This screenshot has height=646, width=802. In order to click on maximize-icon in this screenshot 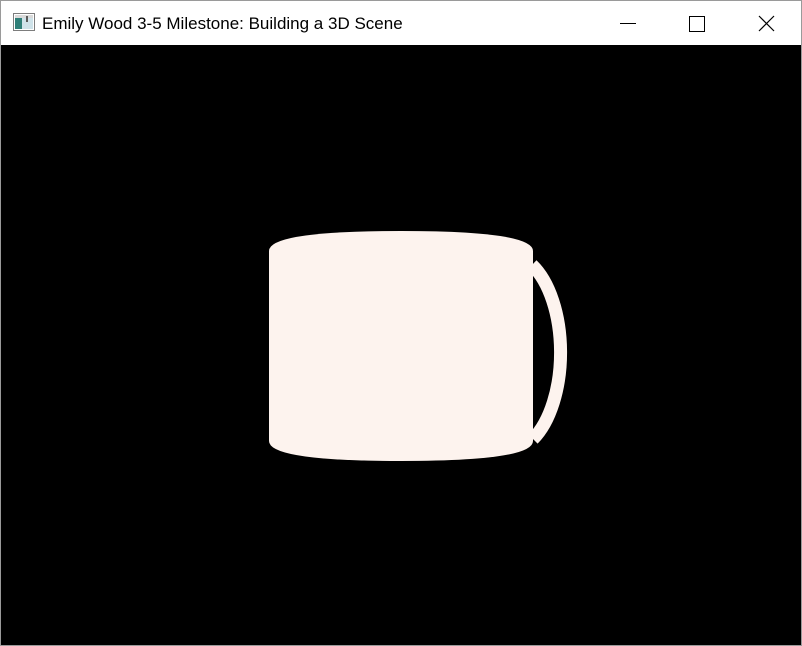, I will do `click(697, 24)`.